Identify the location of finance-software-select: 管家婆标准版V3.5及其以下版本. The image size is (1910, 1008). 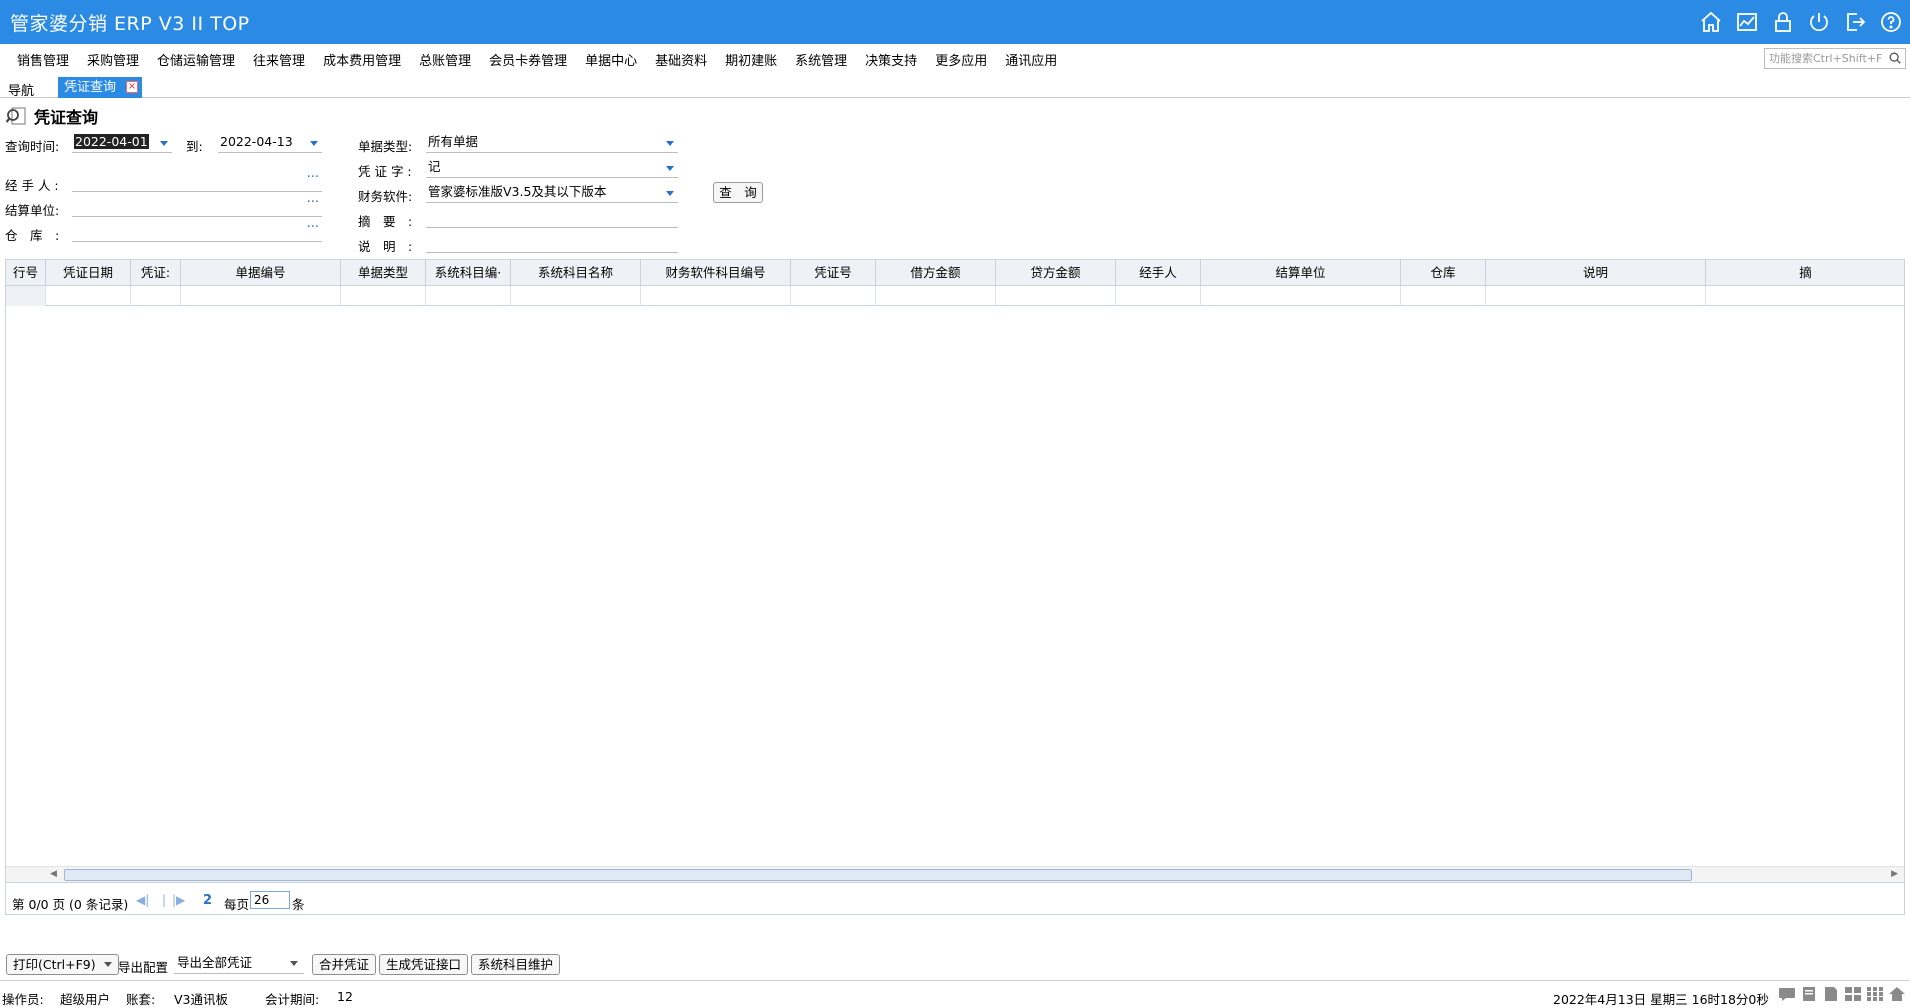
(552, 193).